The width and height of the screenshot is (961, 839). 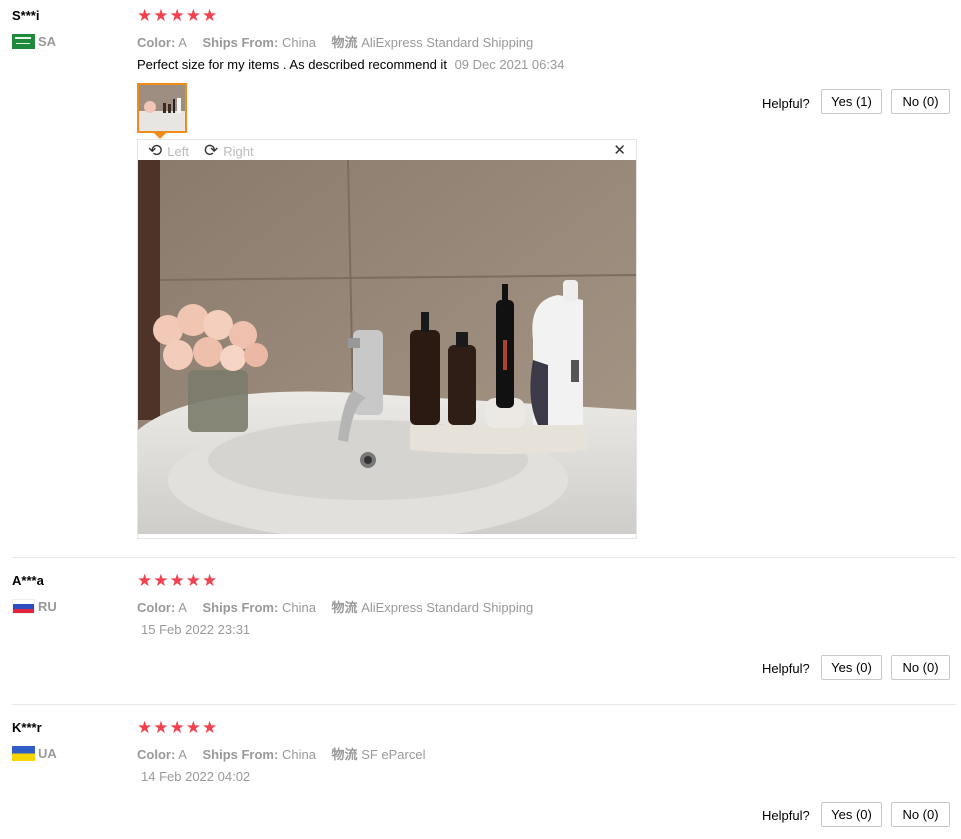 I want to click on reviewer-name: A***a, so click(x=28, y=580).